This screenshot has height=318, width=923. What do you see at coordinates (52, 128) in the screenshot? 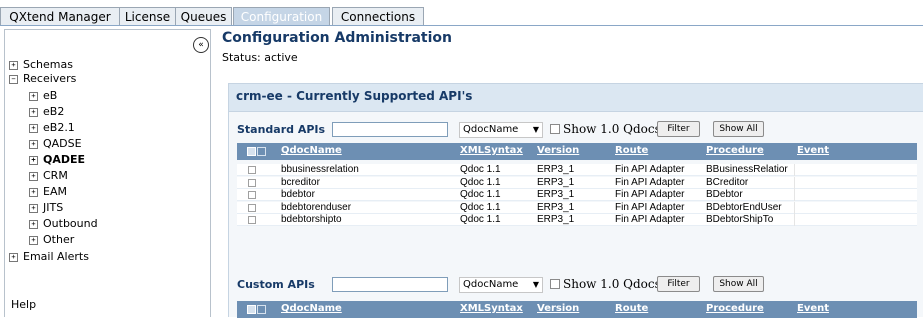
I see `sidebar-item-eb2-1: + eB2.1` at bounding box center [52, 128].